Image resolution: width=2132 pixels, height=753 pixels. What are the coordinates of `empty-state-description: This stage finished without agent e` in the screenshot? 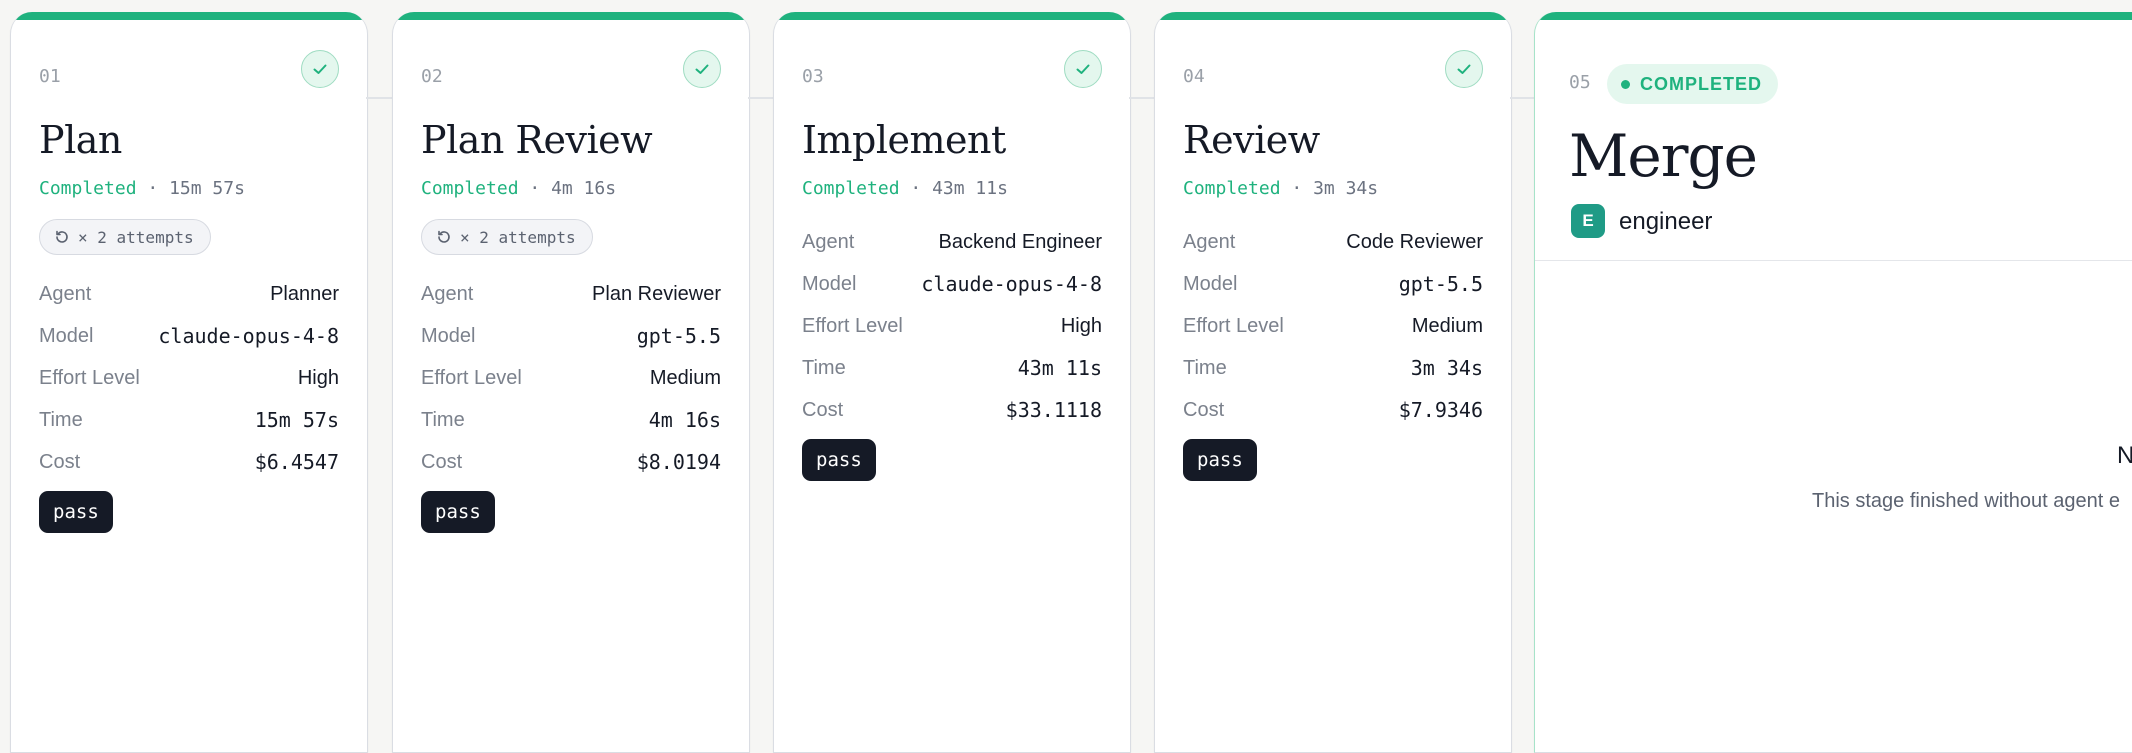 It's located at (1966, 501).